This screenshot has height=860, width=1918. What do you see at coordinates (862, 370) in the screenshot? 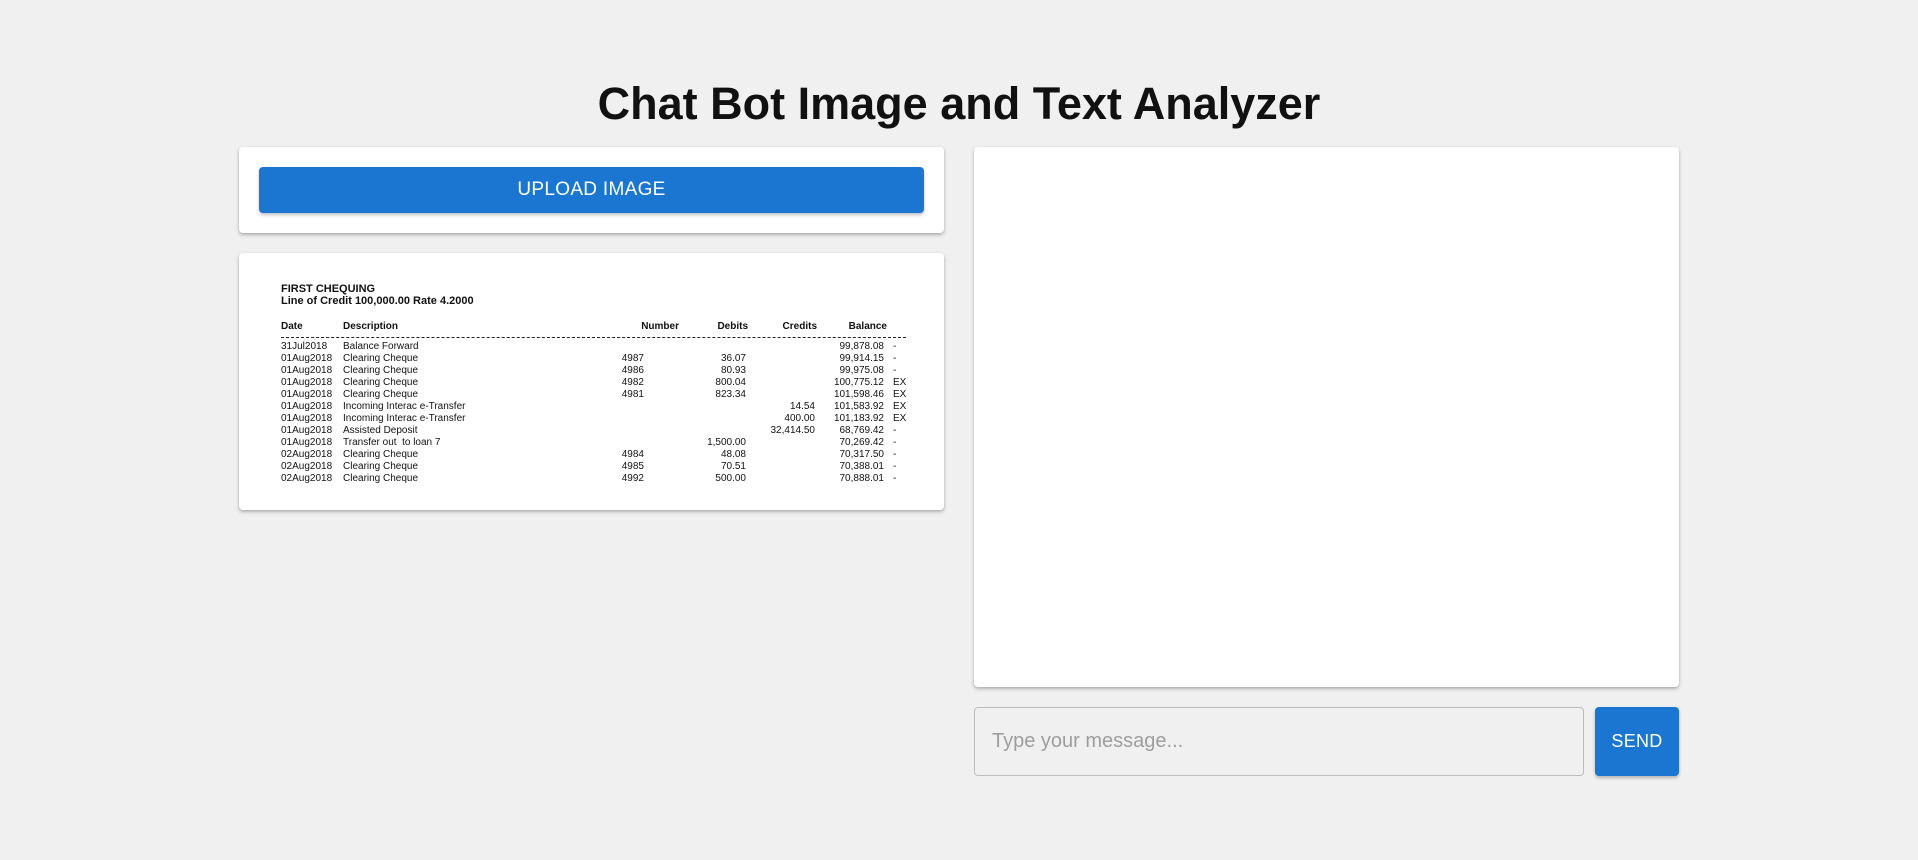
I see `row-balance: 99,975.08` at bounding box center [862, 370].